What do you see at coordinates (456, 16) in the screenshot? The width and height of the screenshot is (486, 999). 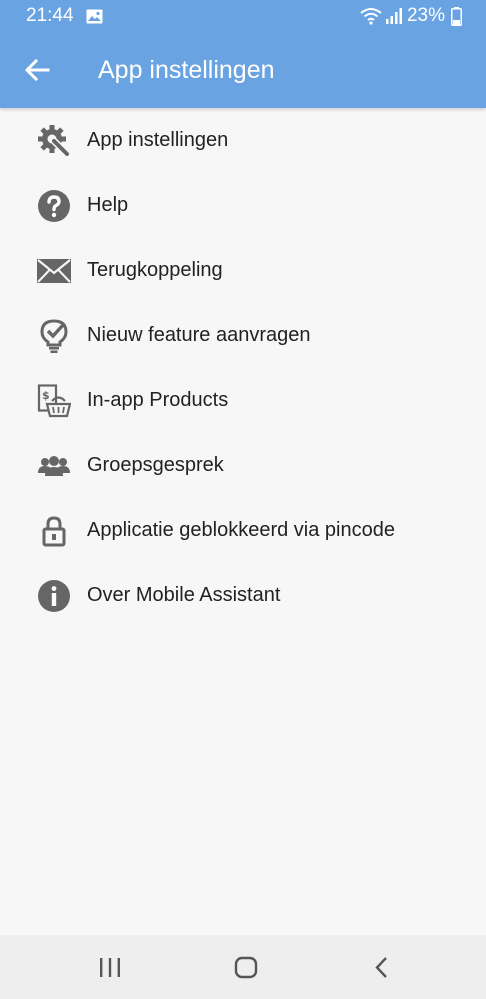 I see `battery-icon` at bounding box center [456, 16].